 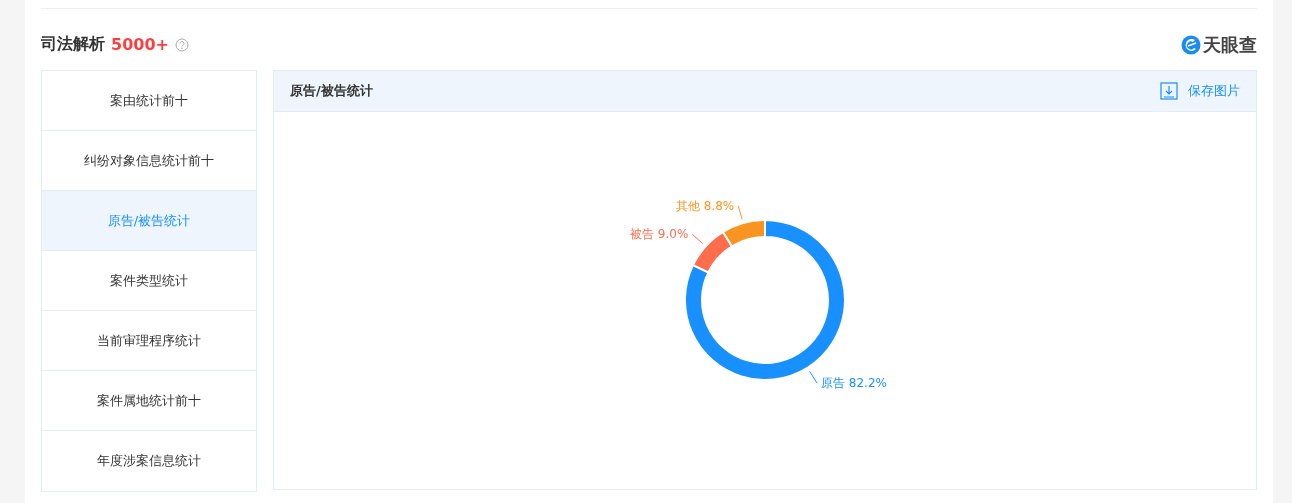 I want to click on help-icon, so click(x=181, y=44).